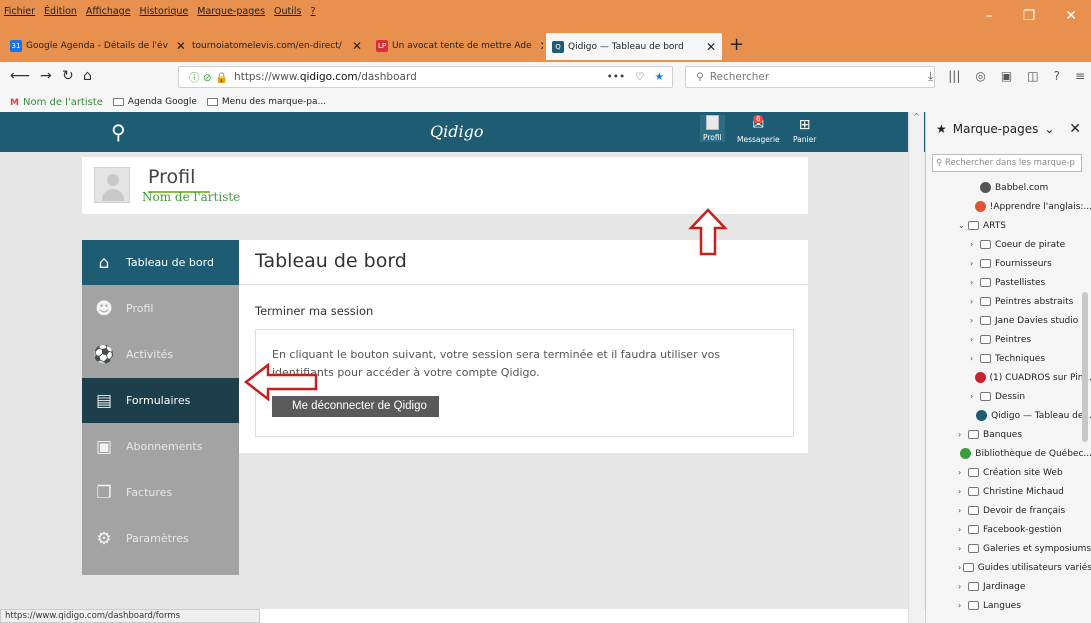  What do you see at coordinates (1008, 529) in the screenshot?
I see `bookmark-item: › Facebook-gestion` at bounding box center [1008, 529].